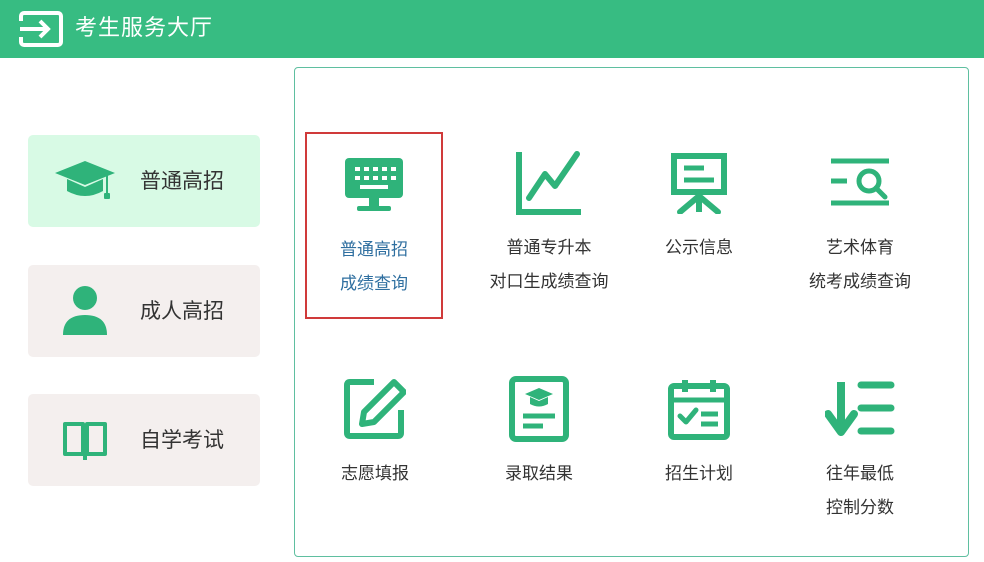 This screenshot has width=984, height=562. I want to click on service-label-line2: 成绩查询, so click(374, 284).